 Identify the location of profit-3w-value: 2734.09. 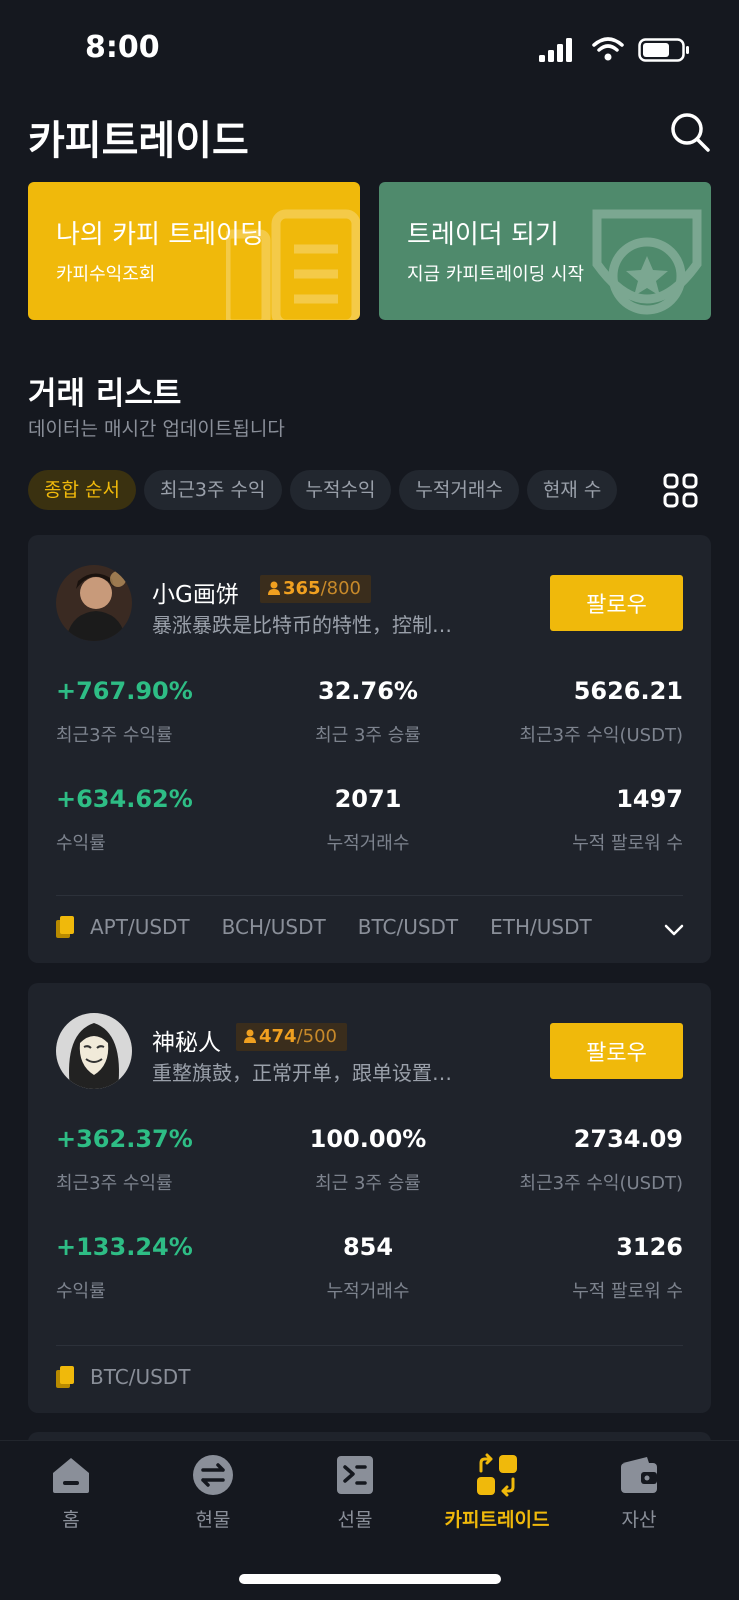
(628, 1139).